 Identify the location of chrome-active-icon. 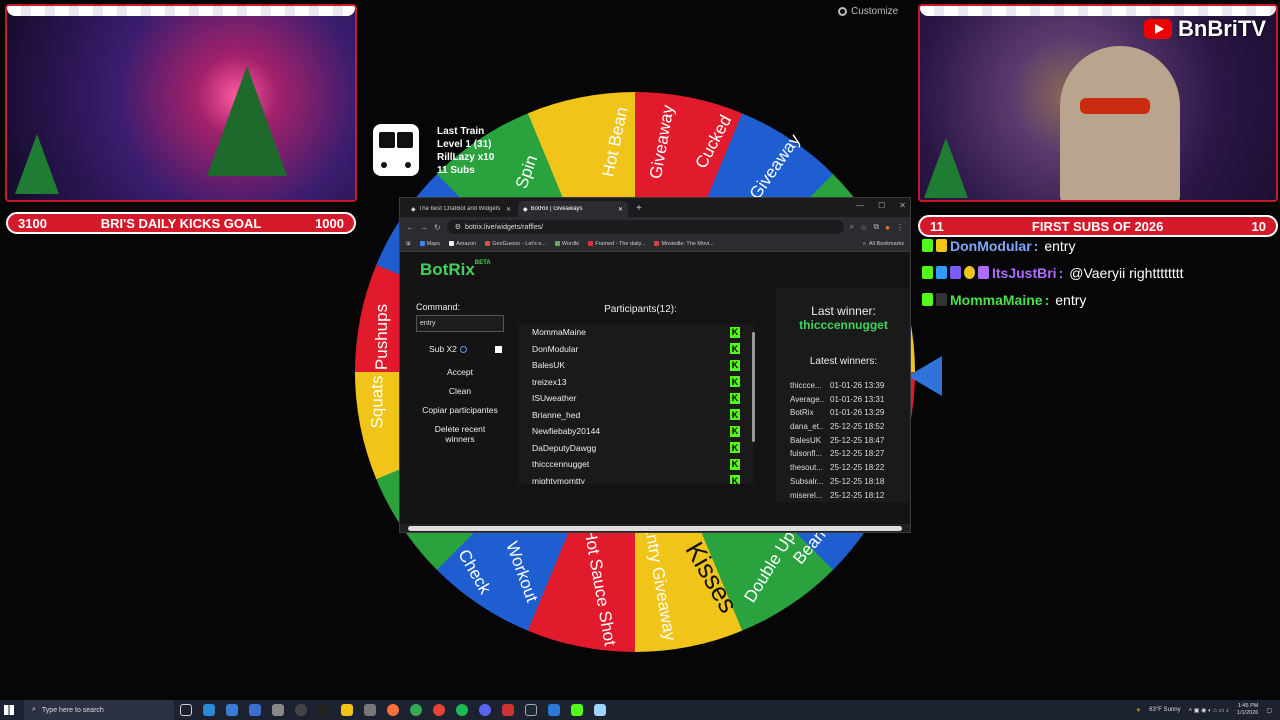
(438, 710).